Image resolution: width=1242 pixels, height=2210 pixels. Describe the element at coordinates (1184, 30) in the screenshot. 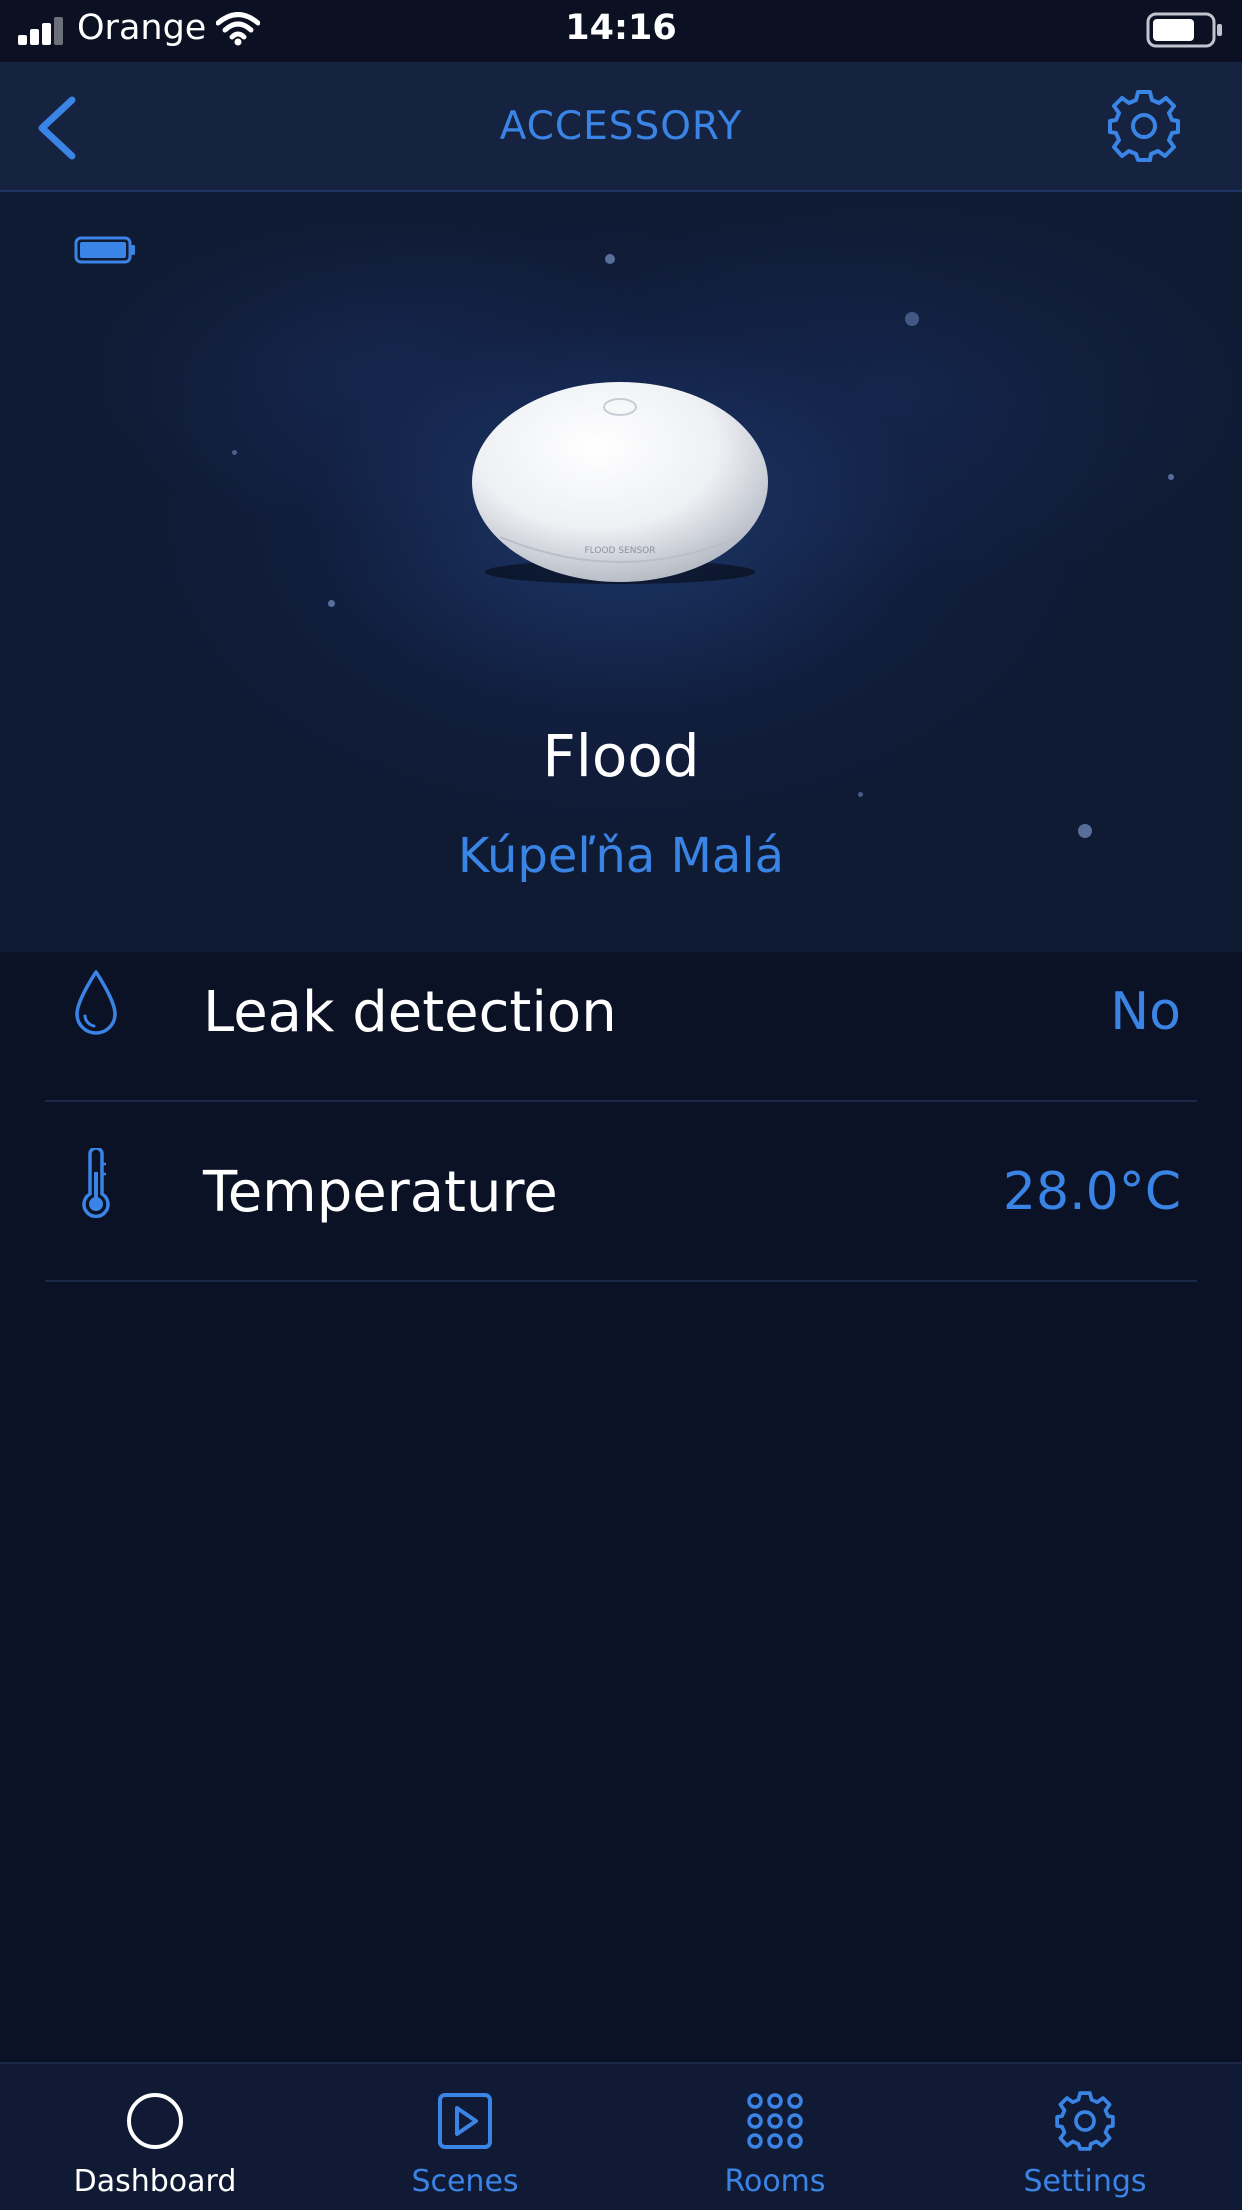

I see `battery-status-icon` at that location.